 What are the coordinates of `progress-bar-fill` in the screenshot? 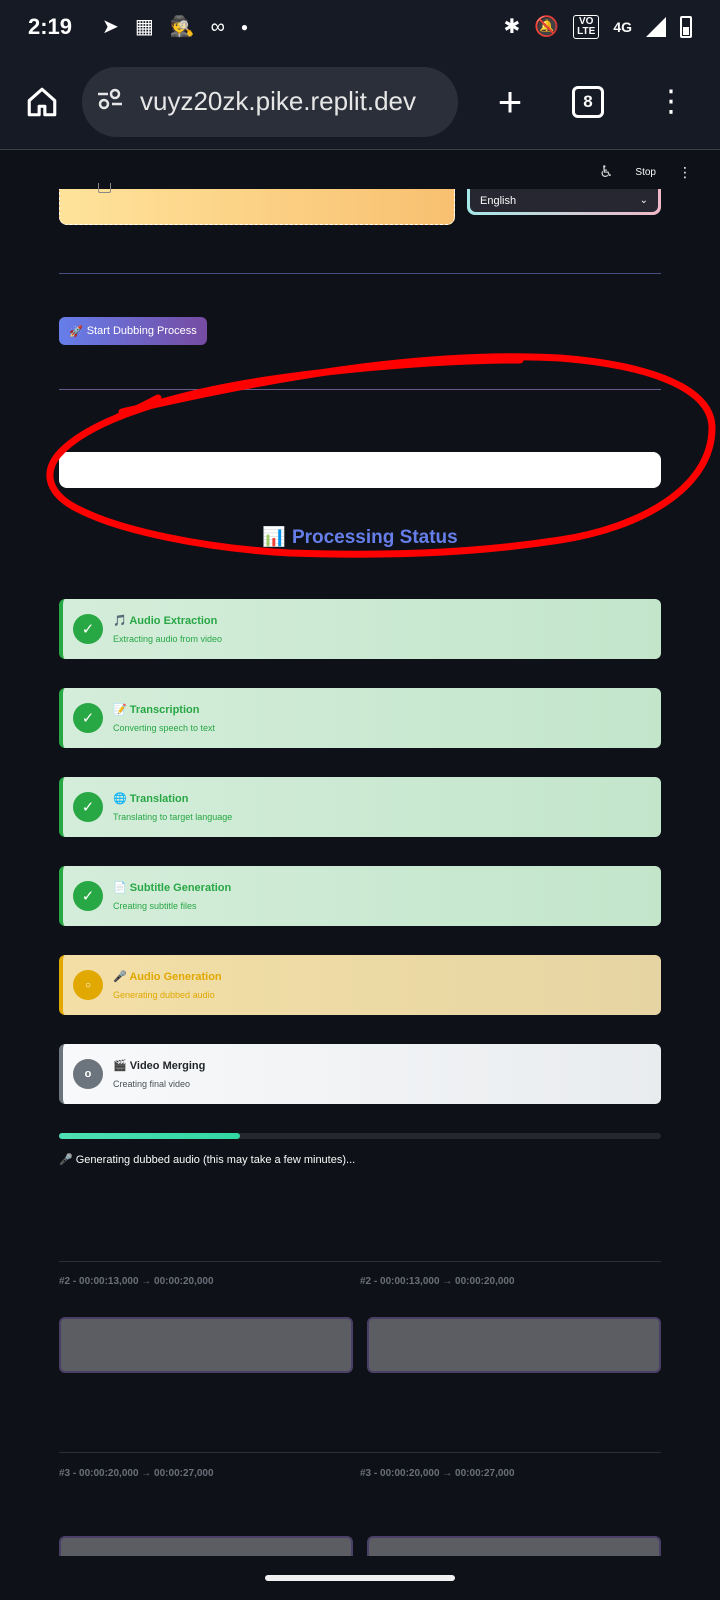 It's located at (149, 1136).